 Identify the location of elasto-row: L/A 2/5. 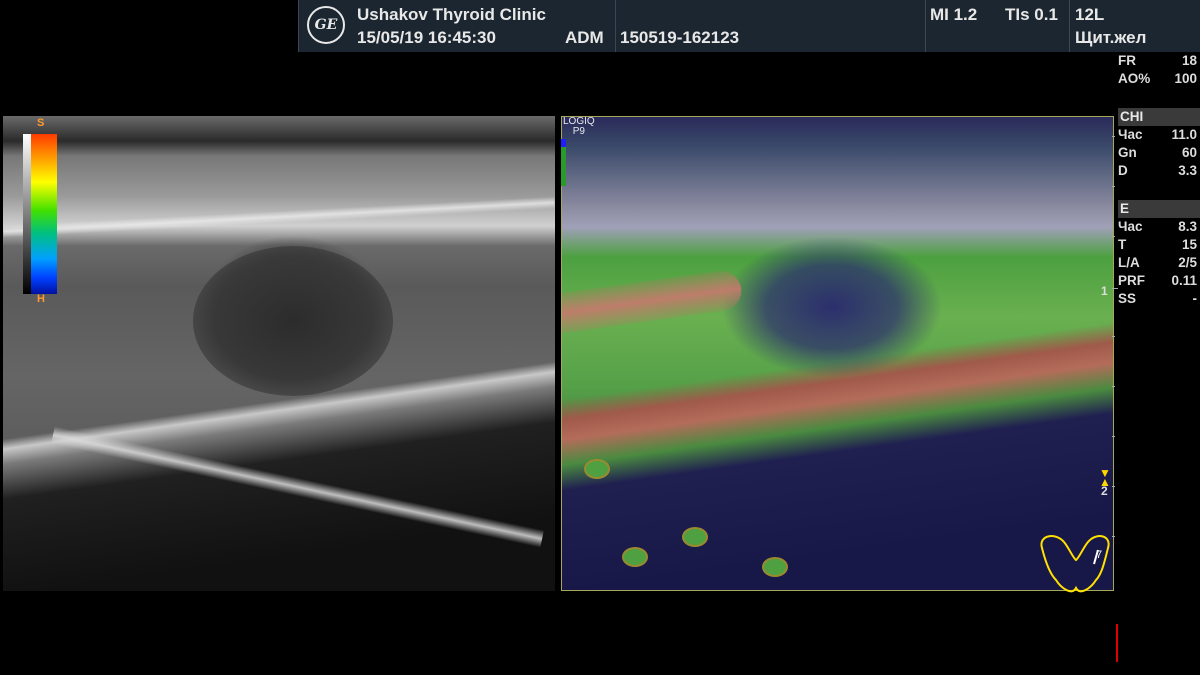
(1157, 262).